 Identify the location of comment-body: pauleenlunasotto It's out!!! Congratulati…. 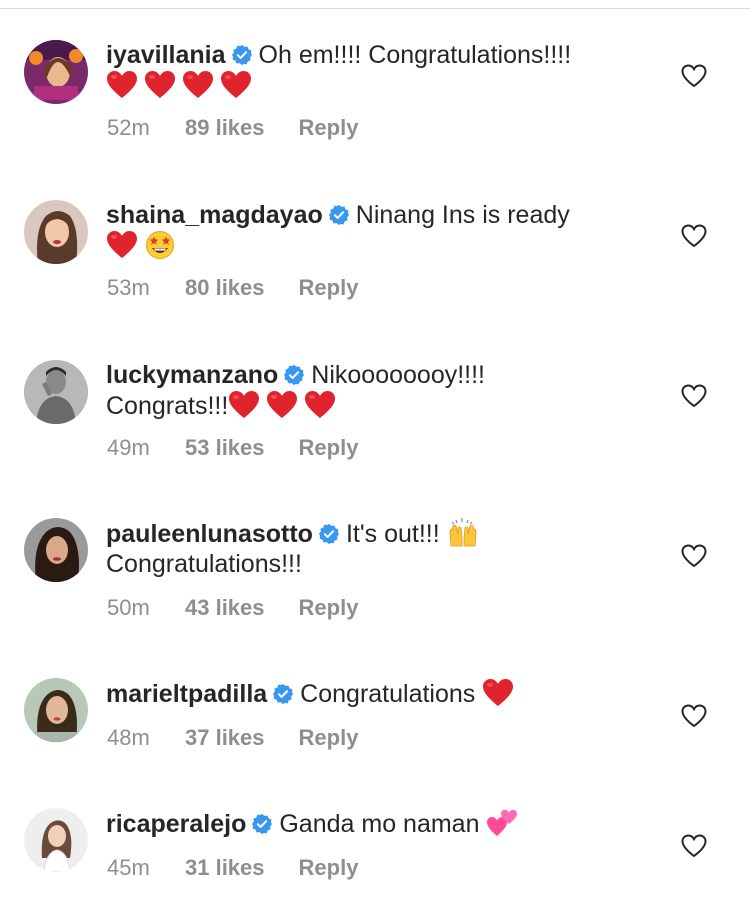
(376, 548).